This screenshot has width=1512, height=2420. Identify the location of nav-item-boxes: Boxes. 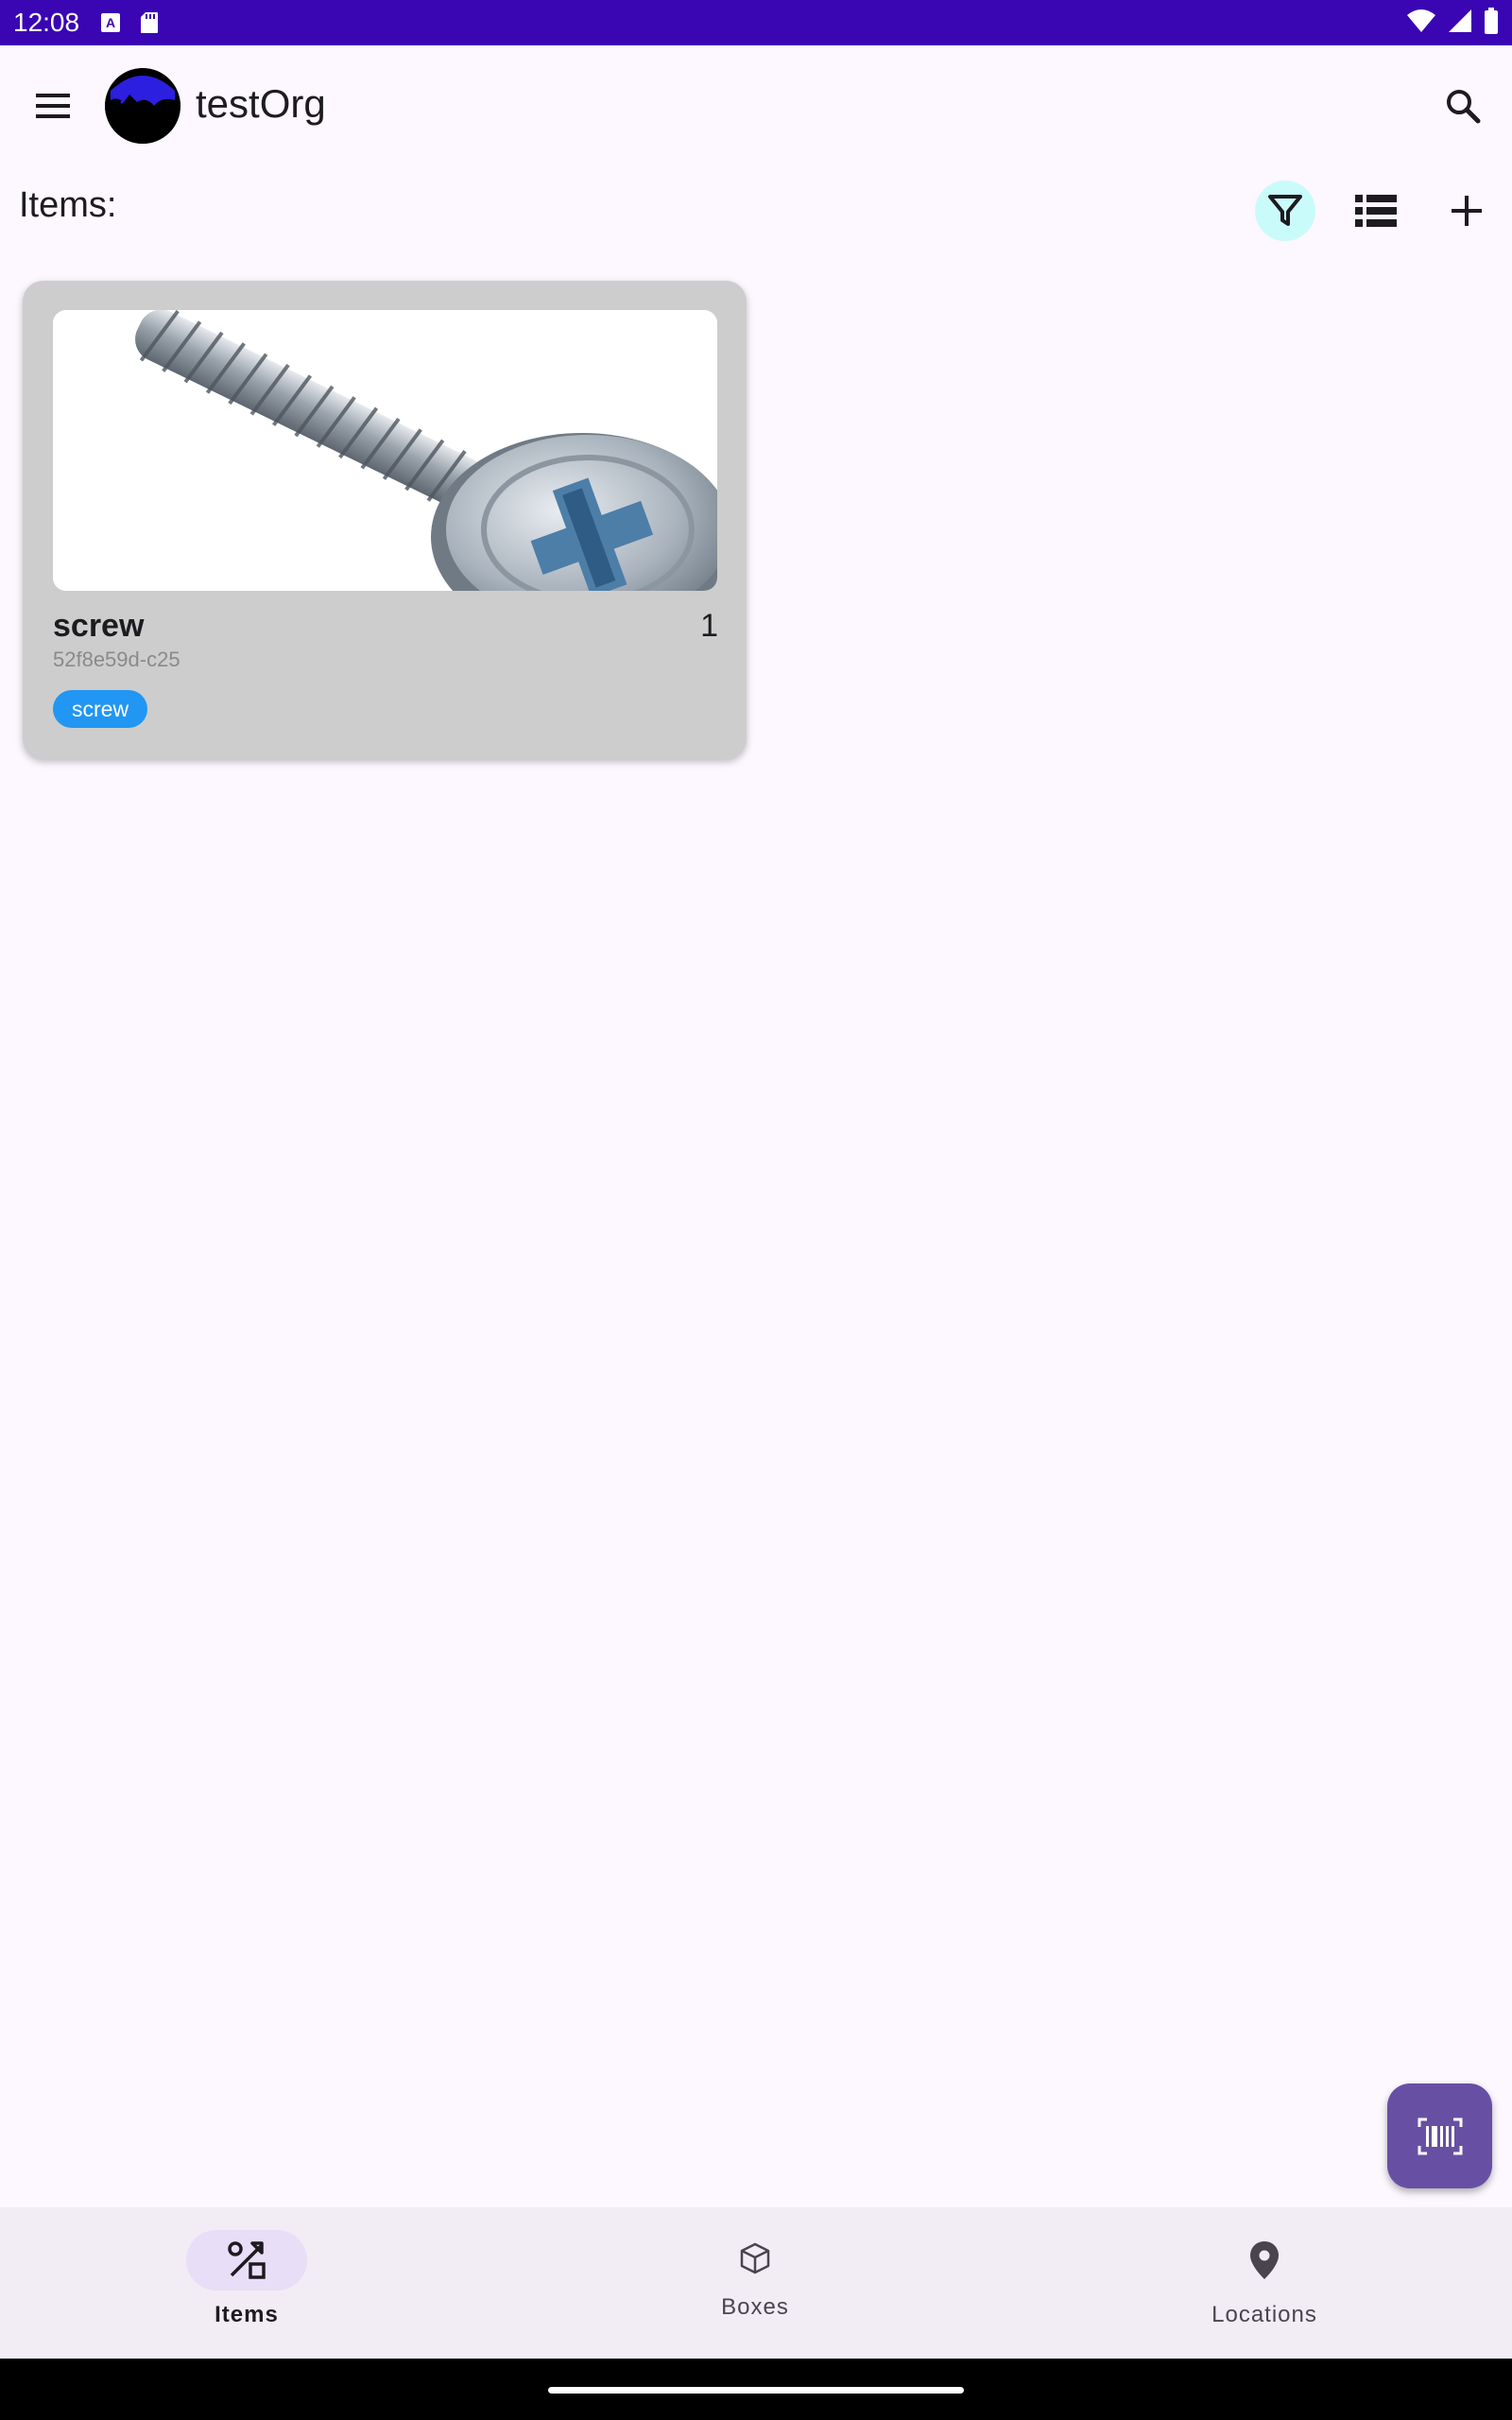
(755, 2283).